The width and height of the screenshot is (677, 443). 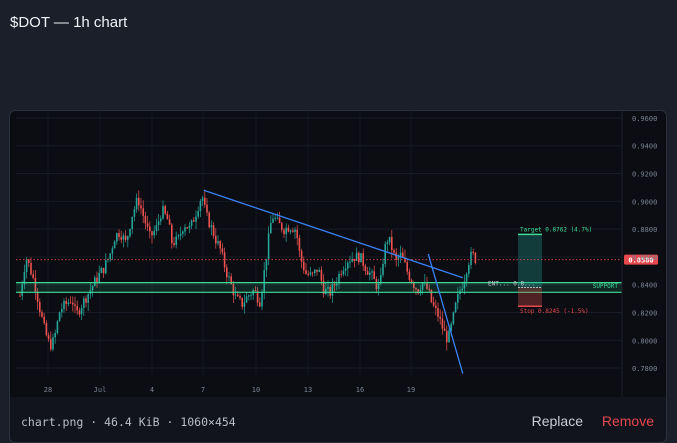 What do you see at coordinates (644, 286) in the screenshot?
I see `y-tick-label: 0.8400` at bounding box center [644, 286].